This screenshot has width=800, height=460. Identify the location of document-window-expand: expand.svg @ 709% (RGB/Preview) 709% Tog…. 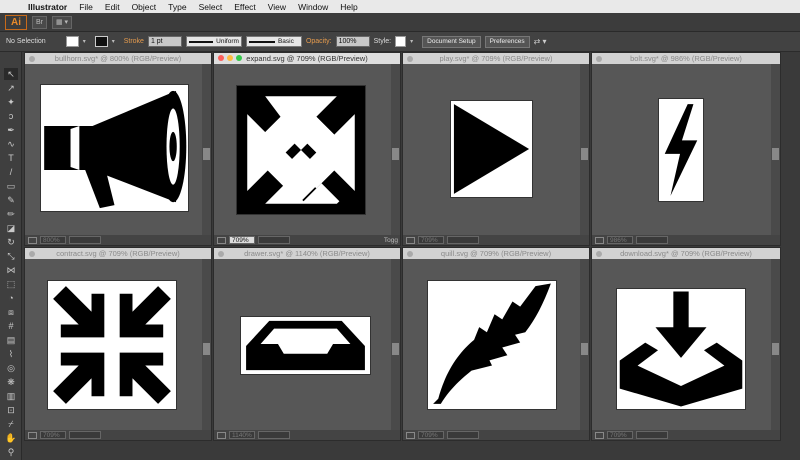
(307, 149).